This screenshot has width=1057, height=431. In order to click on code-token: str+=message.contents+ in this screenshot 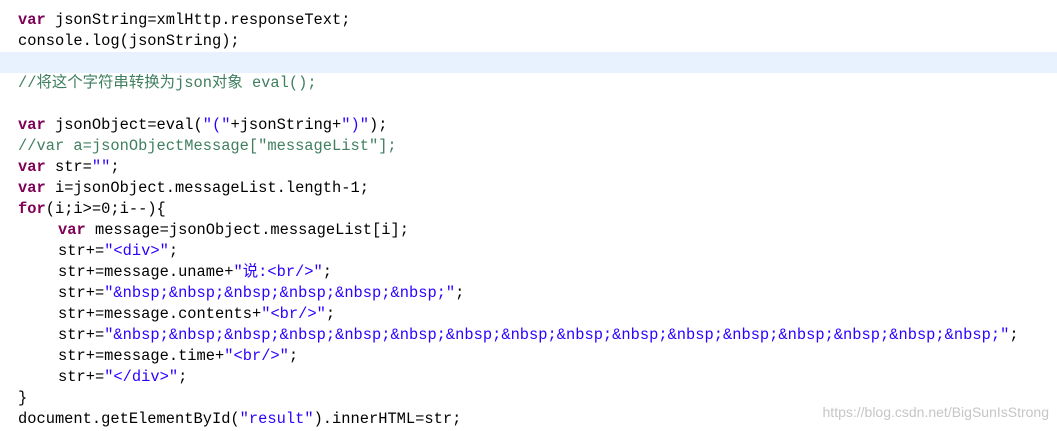, I will do `click(160, 314)`.